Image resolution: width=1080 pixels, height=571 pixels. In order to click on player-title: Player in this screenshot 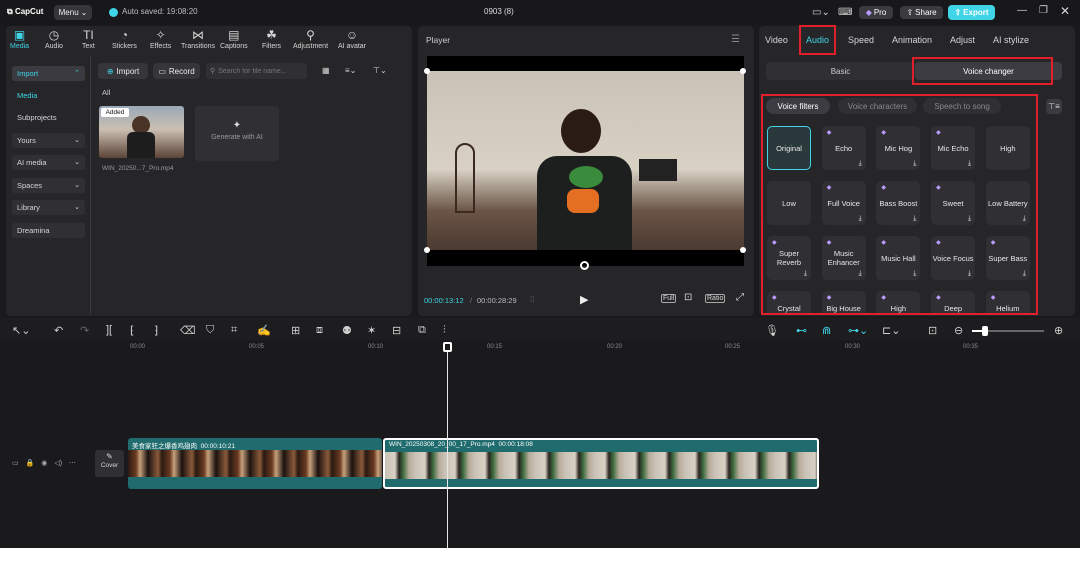, I will do `click(438, 40)`.